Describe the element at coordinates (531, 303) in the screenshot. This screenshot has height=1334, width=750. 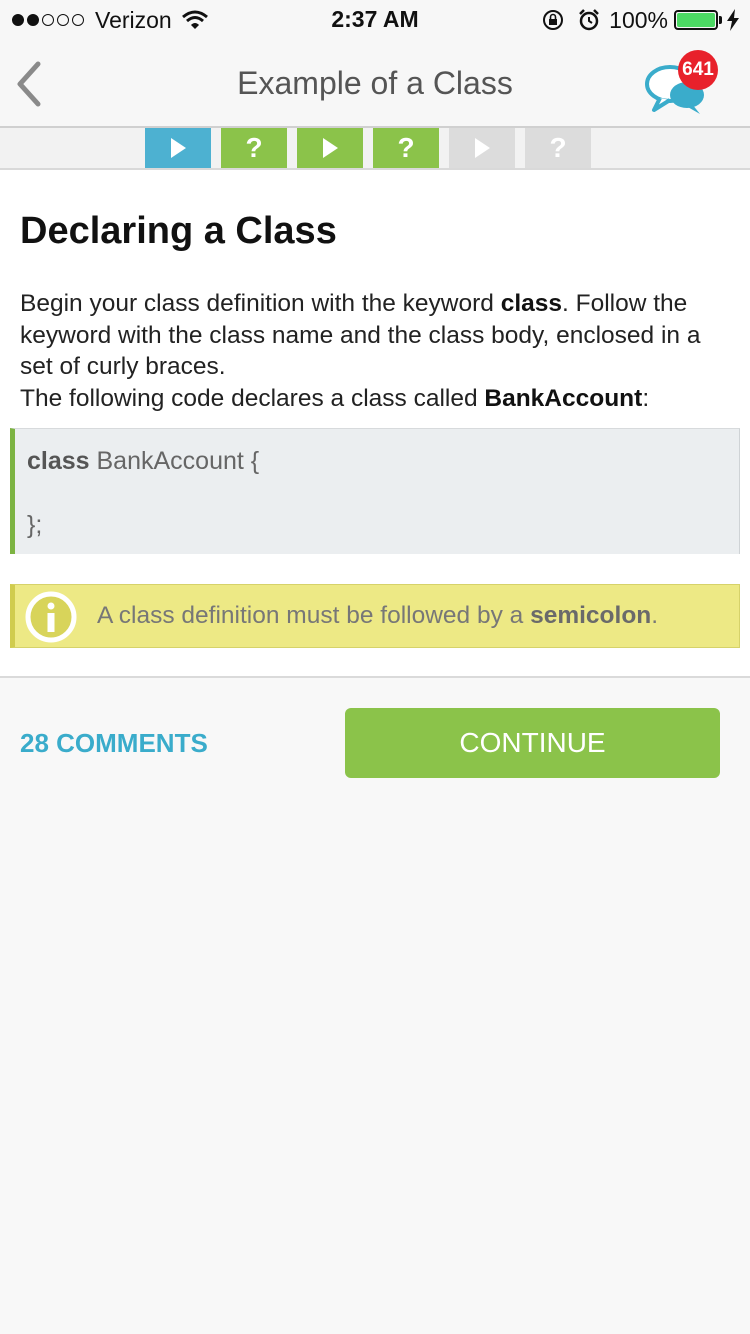
I see `keyword-class: class` at that location.